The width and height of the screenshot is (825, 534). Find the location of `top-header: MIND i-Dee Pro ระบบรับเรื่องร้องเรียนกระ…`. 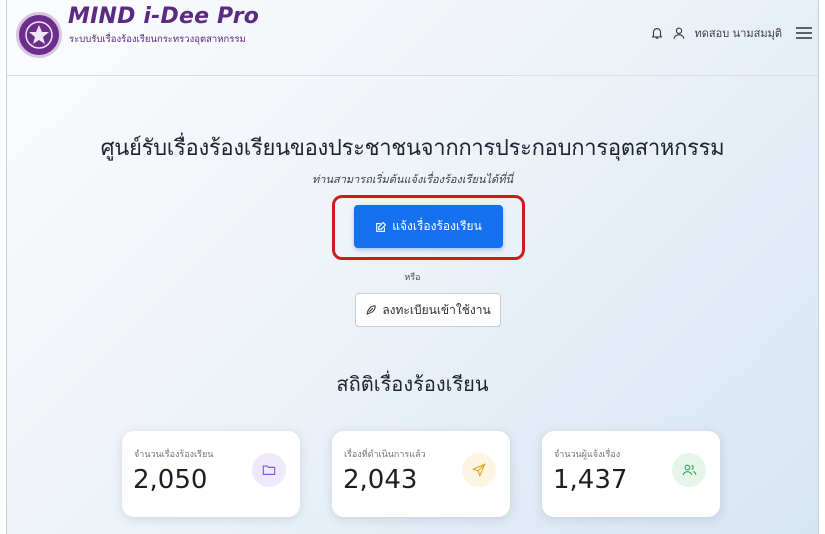

top-header: MIND i-Dee Pro ระบบรับเรื่องร้องเรียนกระ… is located at coordinates (412, 38).